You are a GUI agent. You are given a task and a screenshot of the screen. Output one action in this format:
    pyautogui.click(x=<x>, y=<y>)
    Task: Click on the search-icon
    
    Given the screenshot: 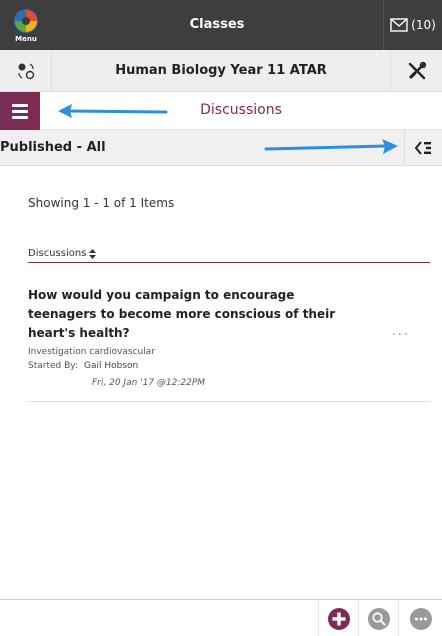 What is the action you would take?
    pyautogui.click(x=378, y=618)
    